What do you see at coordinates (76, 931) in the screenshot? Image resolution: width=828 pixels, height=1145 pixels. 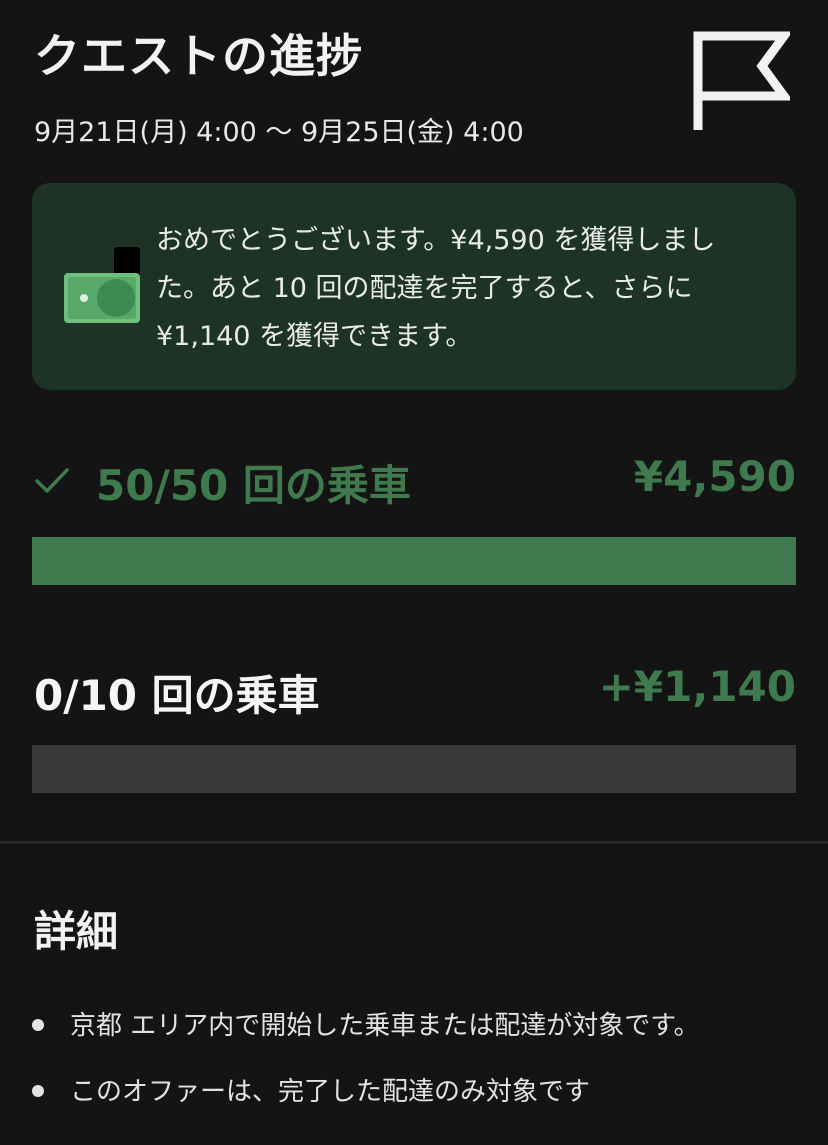 I see `details-heading: 詳細` at bounding box center [76, 931].